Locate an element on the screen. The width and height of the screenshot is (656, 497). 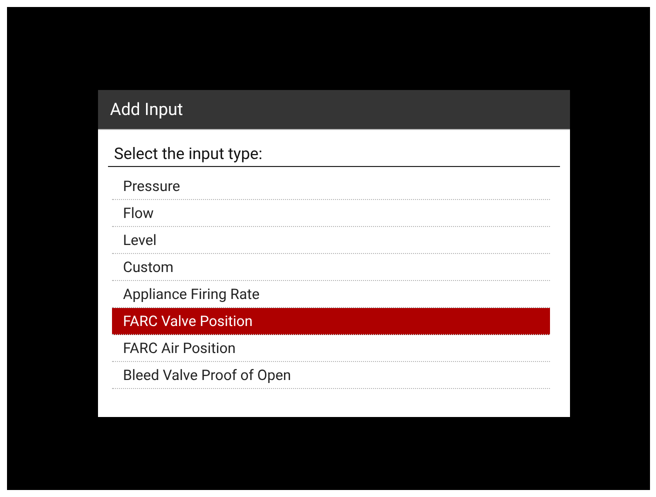
list-item: Flow is located at coordinates (331, 213).